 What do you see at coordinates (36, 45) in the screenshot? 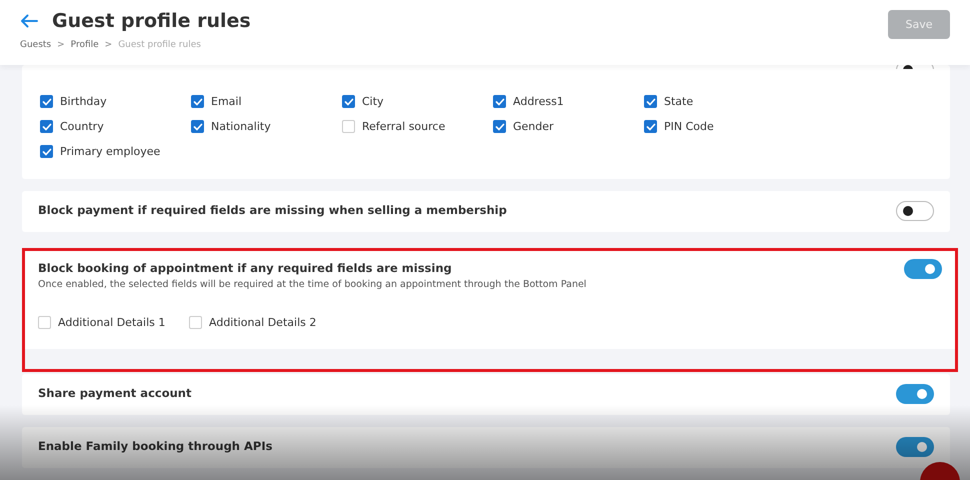
I see `breadcrumb-link: Guests` at bounding box center [36, 45].